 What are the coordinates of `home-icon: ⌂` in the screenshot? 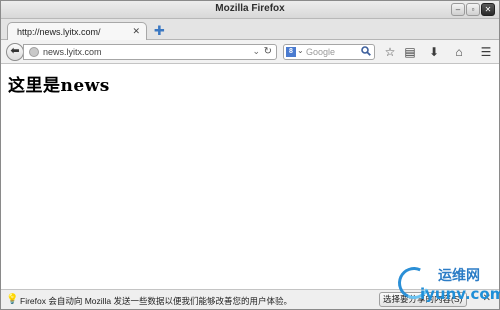 It's located at (459, 52).